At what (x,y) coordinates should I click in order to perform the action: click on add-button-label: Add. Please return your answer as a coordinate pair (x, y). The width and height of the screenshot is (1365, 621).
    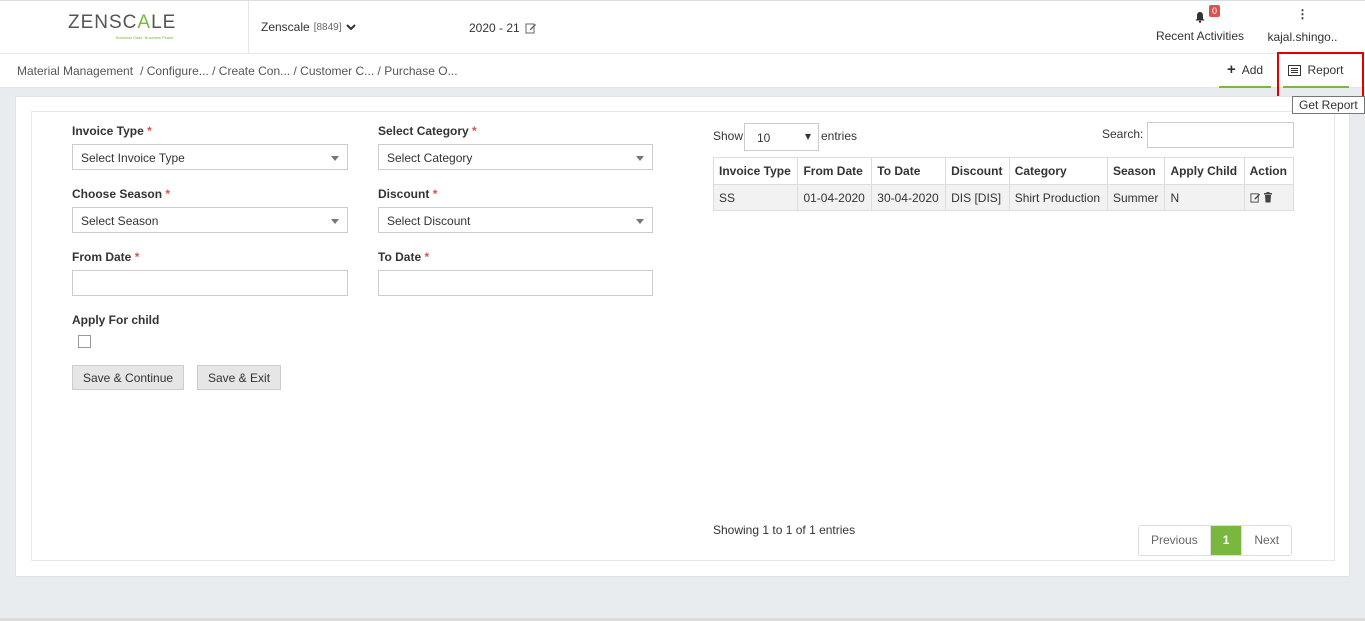
    Looking at the image, I should click on (1252, 70).